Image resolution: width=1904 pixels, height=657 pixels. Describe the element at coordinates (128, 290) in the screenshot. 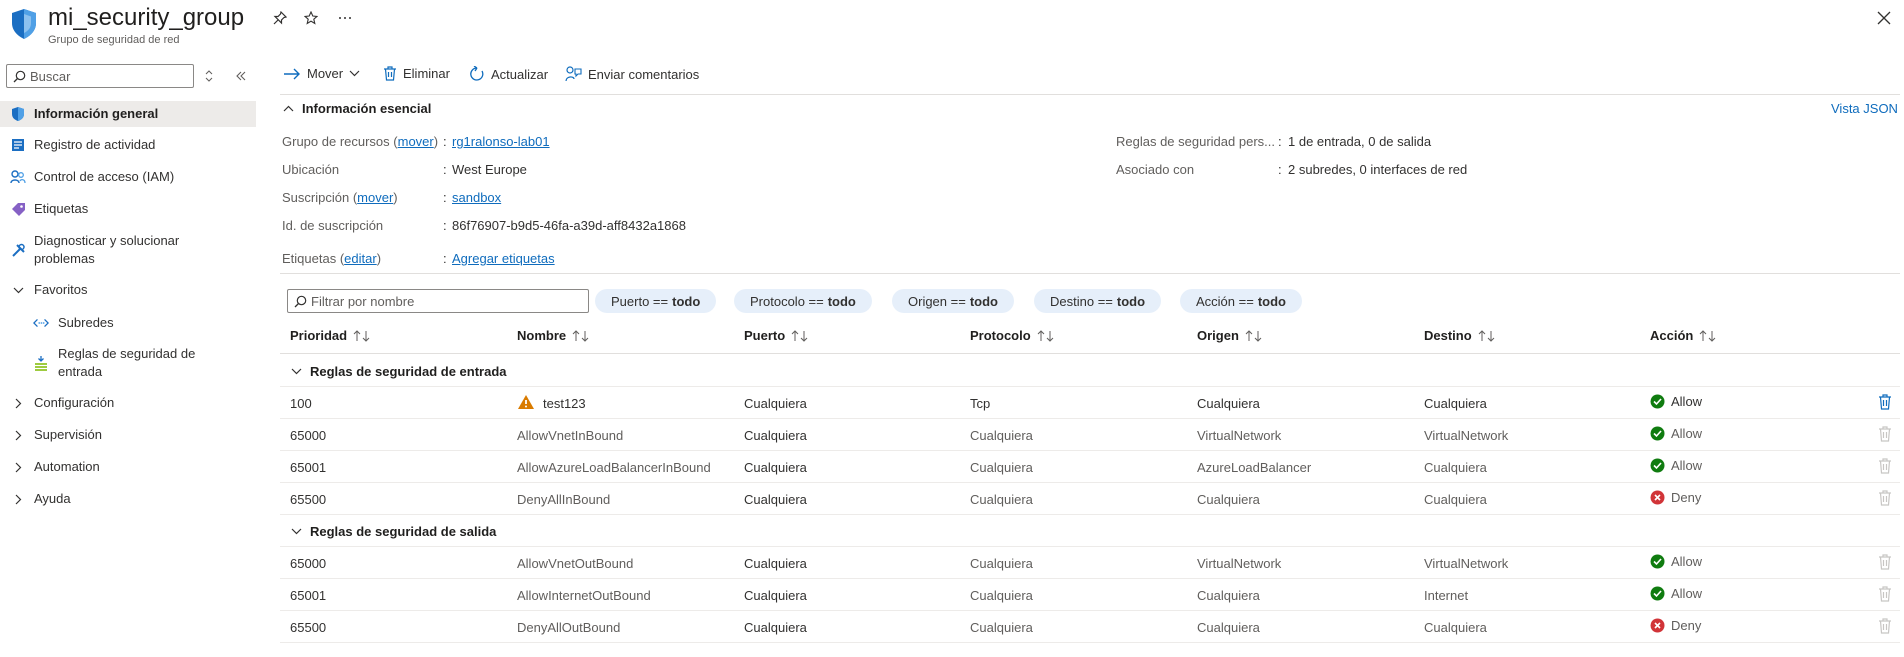

I see `sidebar-group-favorites: Favoritos` at that location.